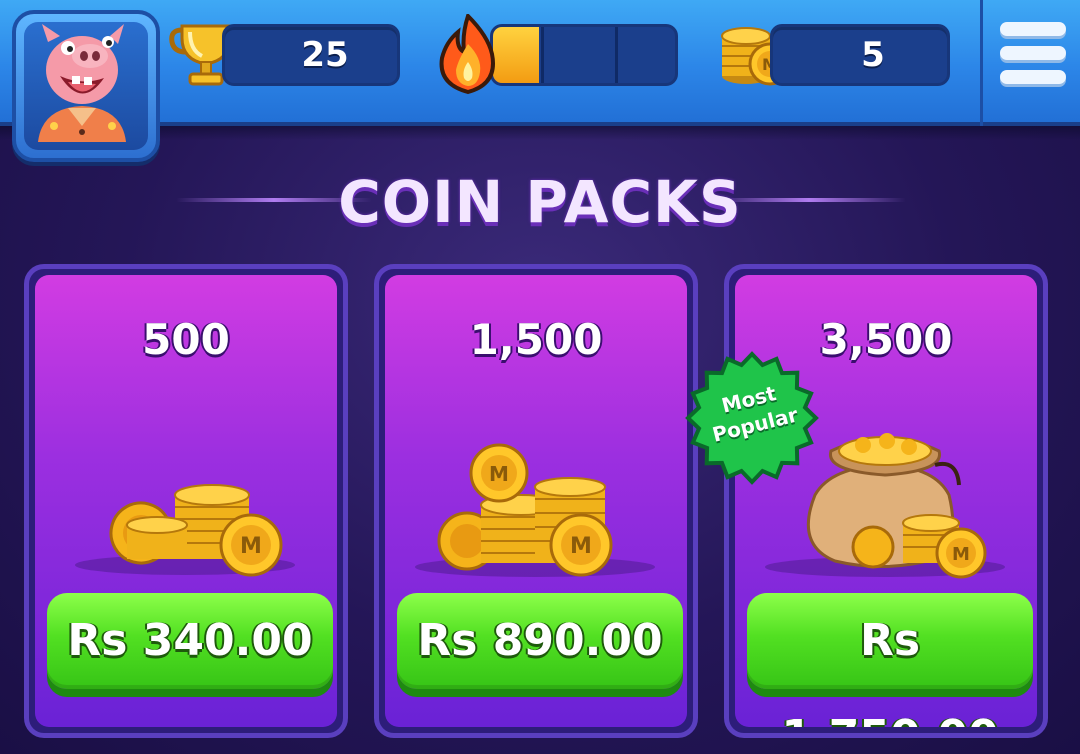  I want to click on avatar, so click(86, 86).